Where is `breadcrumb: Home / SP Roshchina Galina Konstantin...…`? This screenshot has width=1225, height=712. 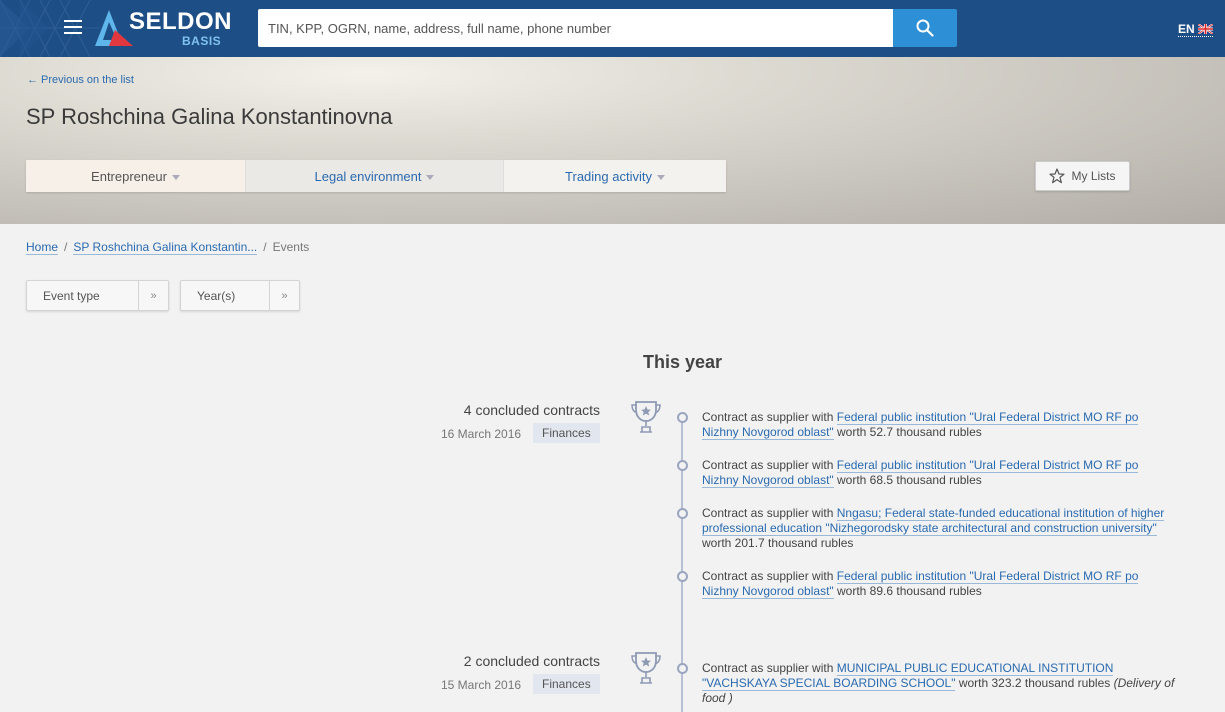
breadcrumb: Home / SP Roshchina Galina Konstantin...… is located at coordinates (167, 247).